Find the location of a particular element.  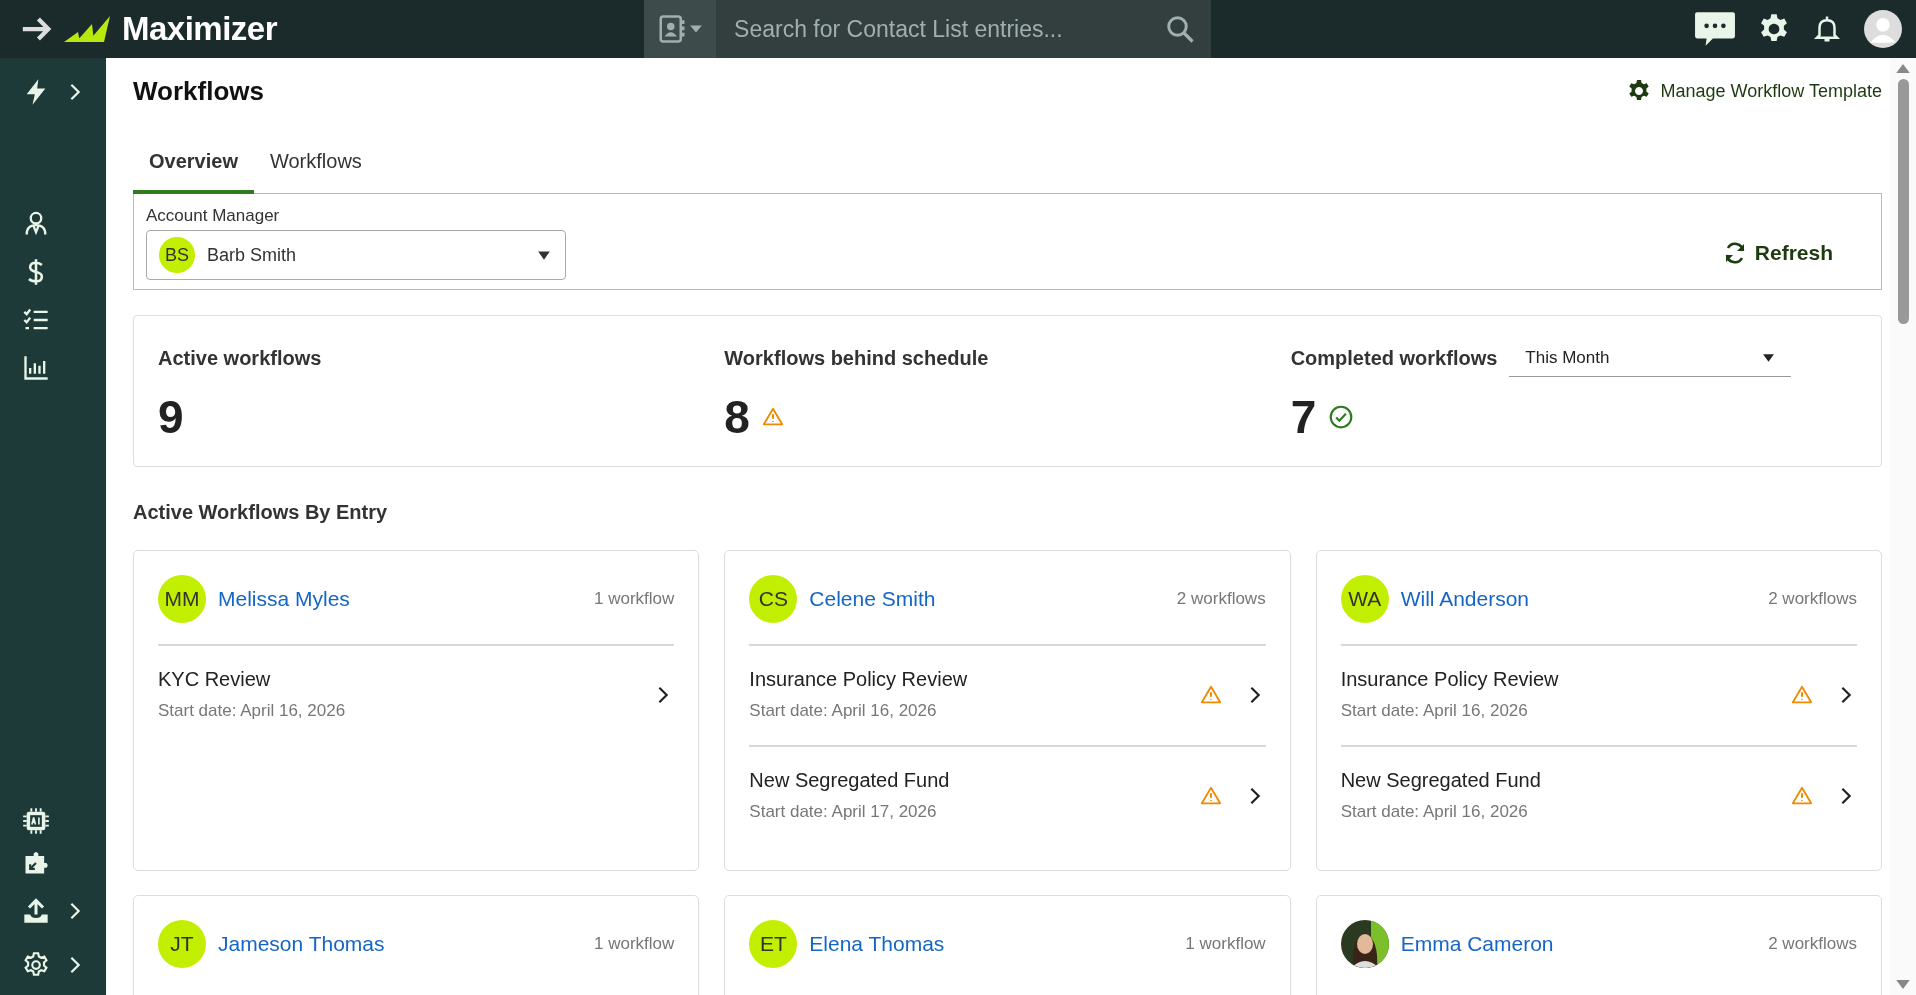

initials-avatar: ET is located at coordinates (773, 944).